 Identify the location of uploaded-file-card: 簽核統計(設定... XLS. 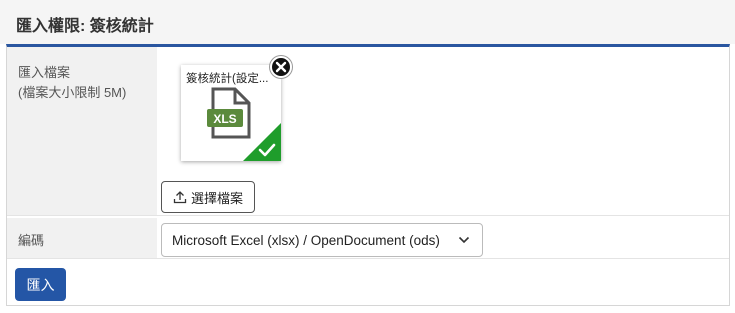
(231, 113).